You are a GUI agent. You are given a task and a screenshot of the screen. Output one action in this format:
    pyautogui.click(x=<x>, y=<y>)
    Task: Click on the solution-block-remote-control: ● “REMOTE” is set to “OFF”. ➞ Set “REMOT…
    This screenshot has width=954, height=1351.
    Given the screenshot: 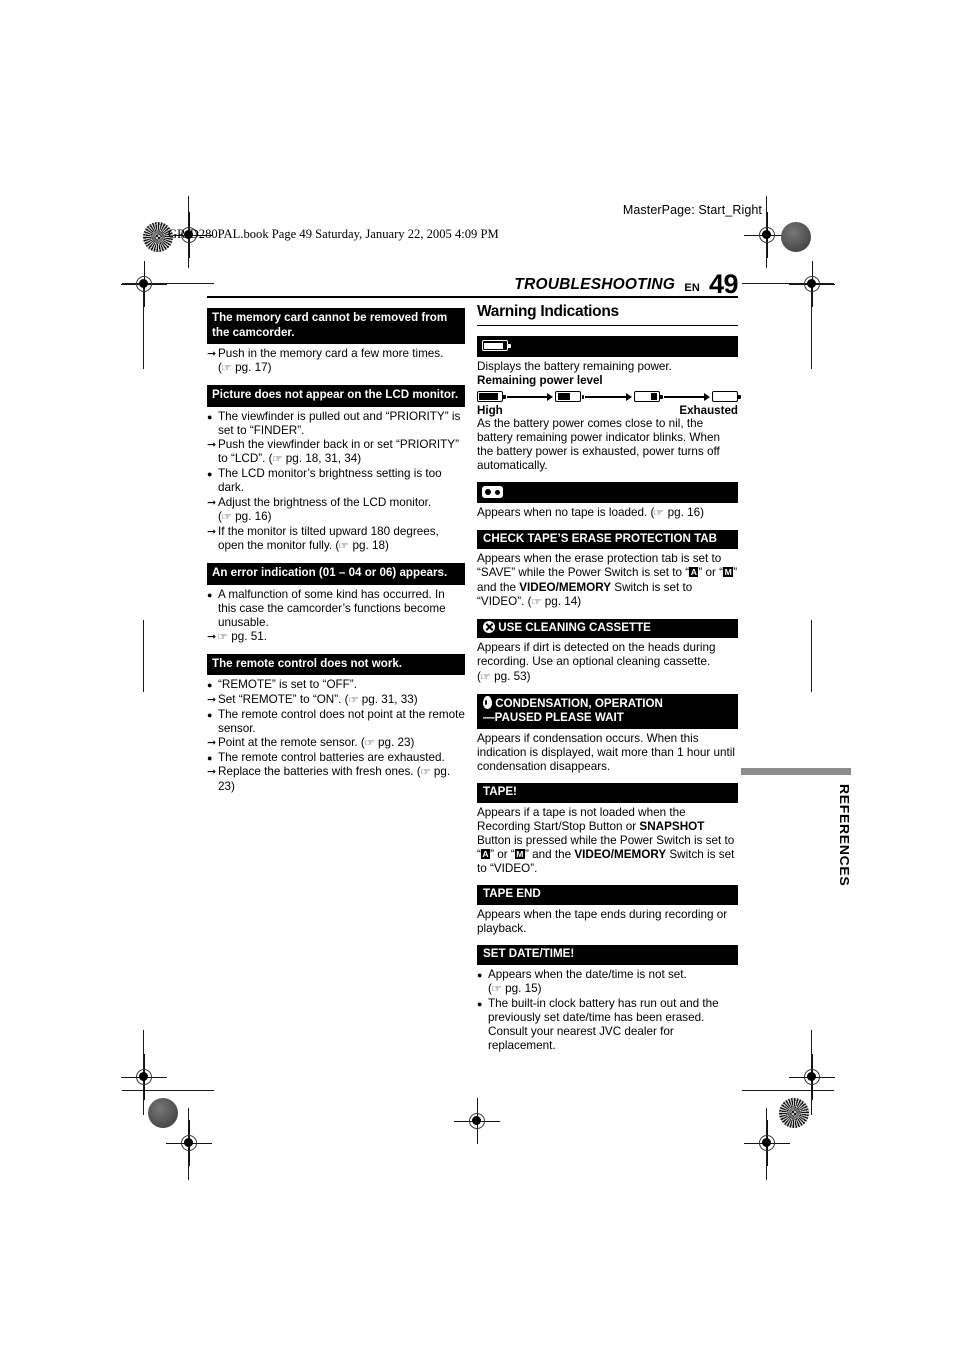 What is the action you would take?
    pyautogui.click(x=336, y=736)
    